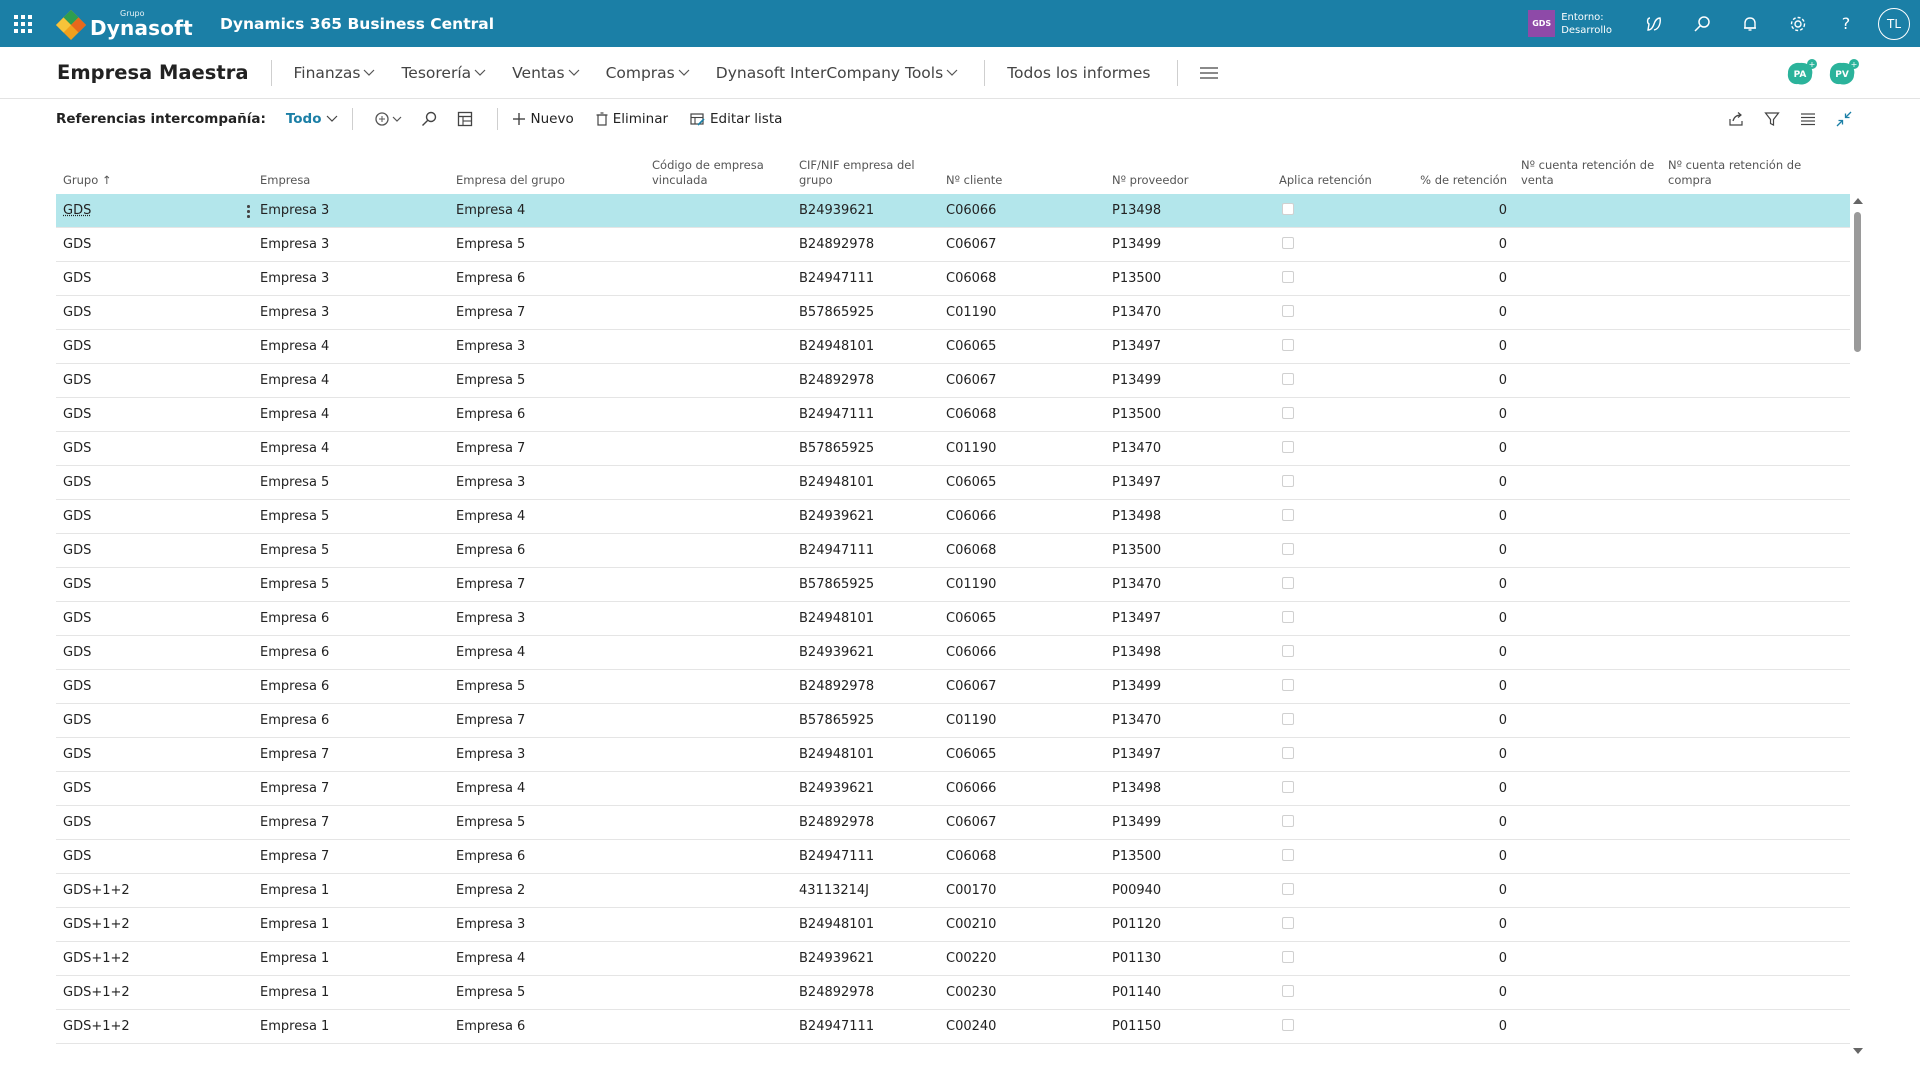  I want to click on collapse-icon, so click(1844, 119).